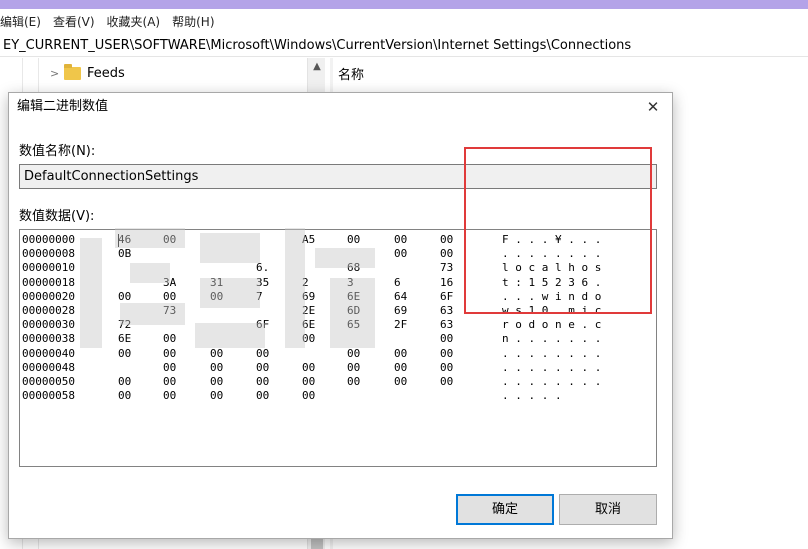 This screenshot has width=808, height=549. I want to click on hex-row: 00000050 00 00 00 00 00 00 00 00 . . . . . . . ., so click(338, 382).